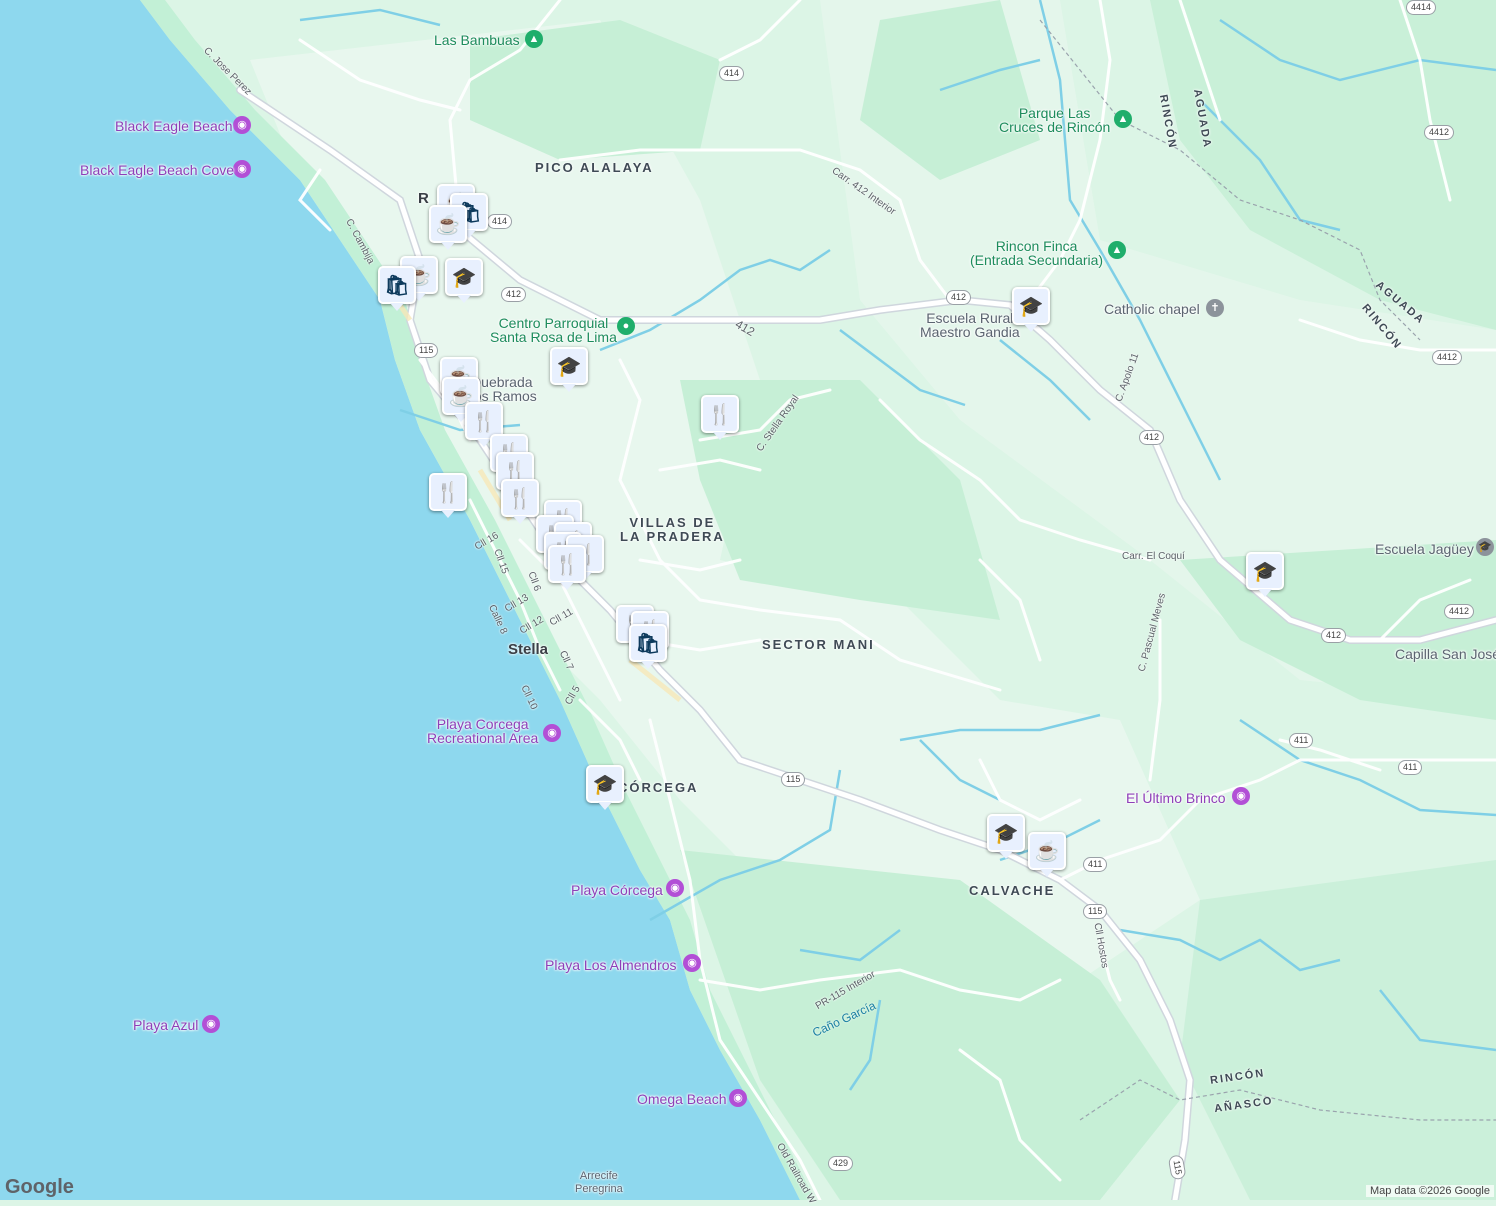  What do you see at coordinates (39, 1187) in the screenshot?
I see `google-logo: Google` at bounding box center [39, 1187].